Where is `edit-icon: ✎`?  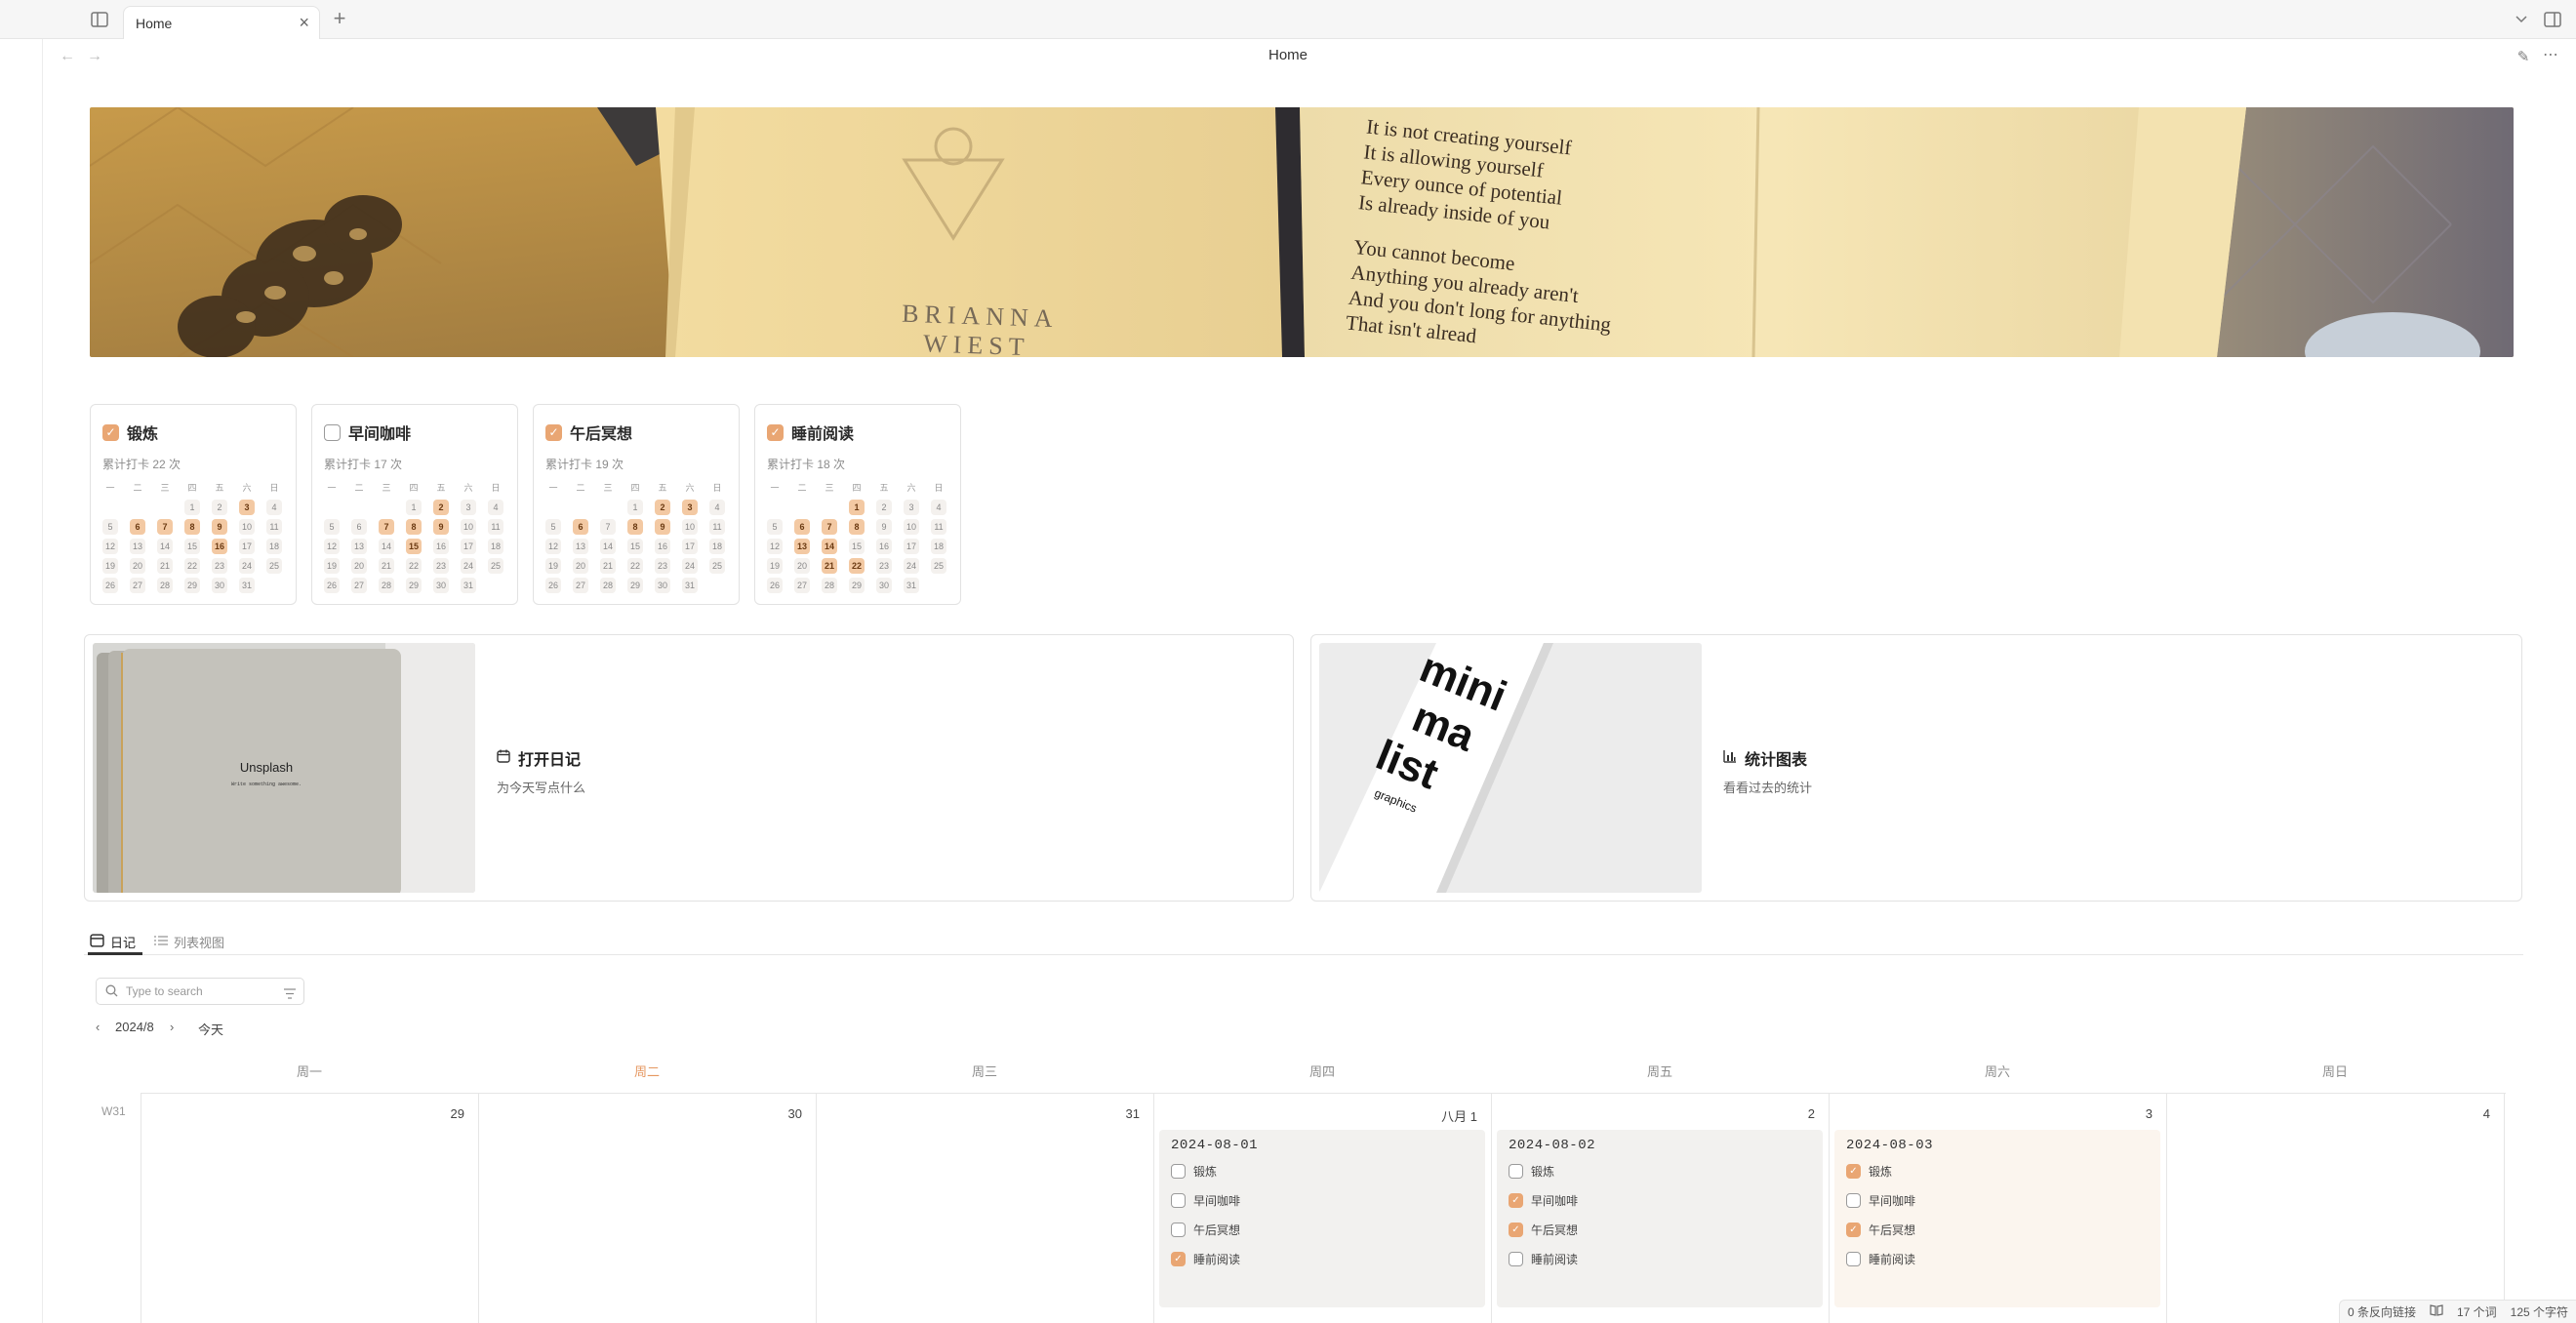 edit-icon: ✎ is located at coordinates (2523, 57).